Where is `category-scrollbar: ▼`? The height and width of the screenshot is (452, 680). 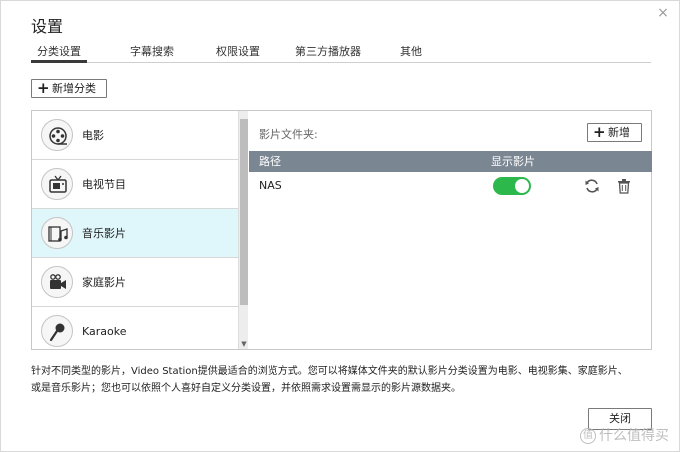
category-scrollbar: ▼ is located at coordinates (243, 230).